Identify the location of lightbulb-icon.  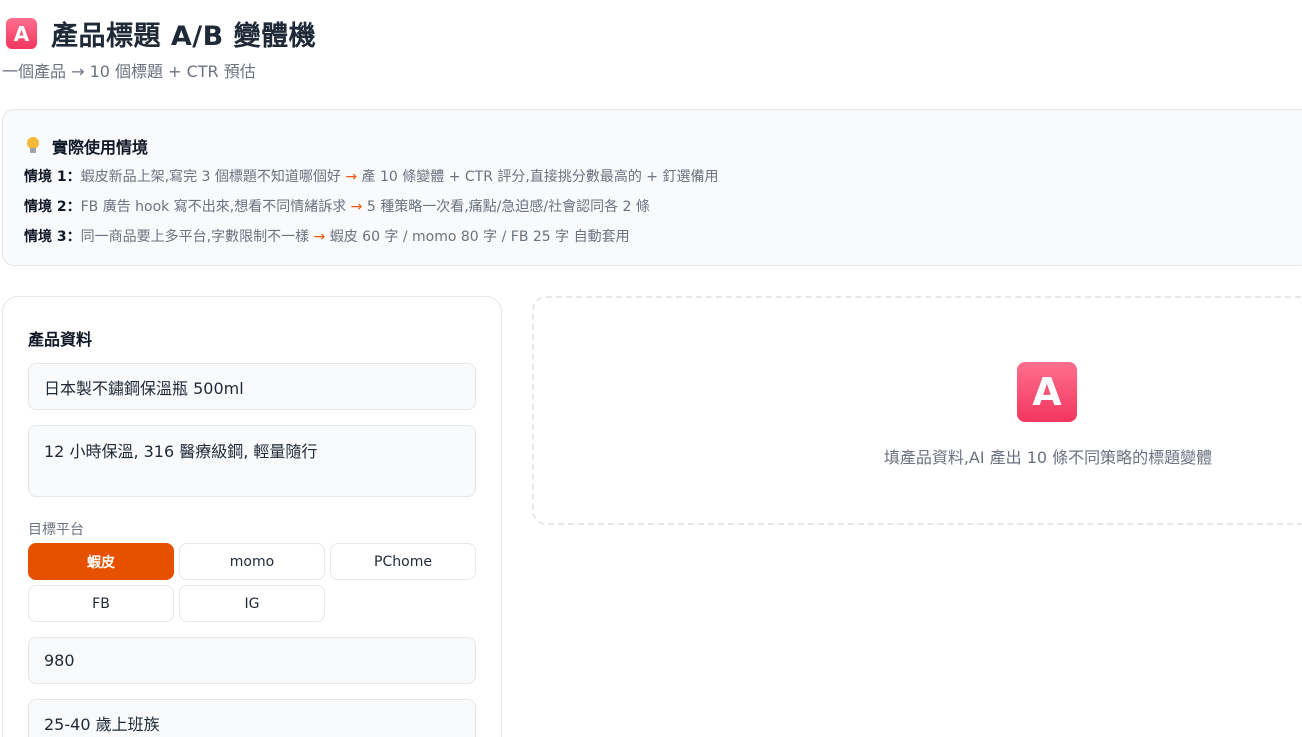
(33, 146).